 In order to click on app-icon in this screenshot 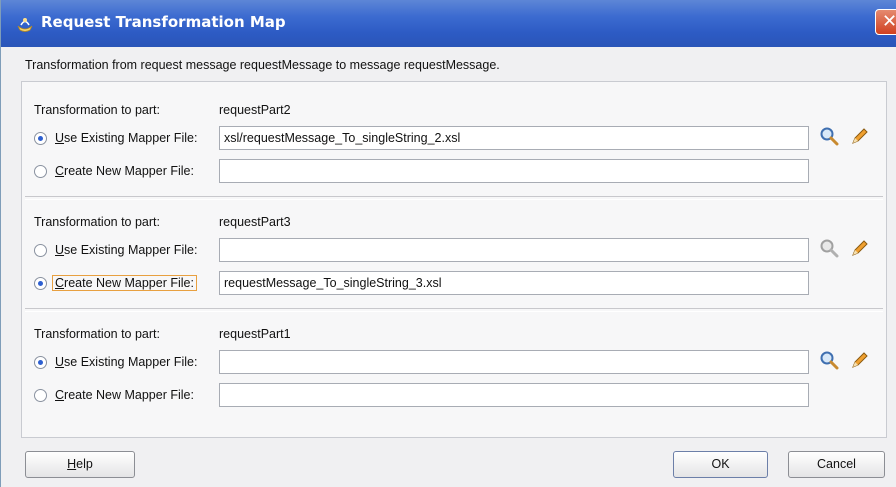, I will do `click(25, 25)`.